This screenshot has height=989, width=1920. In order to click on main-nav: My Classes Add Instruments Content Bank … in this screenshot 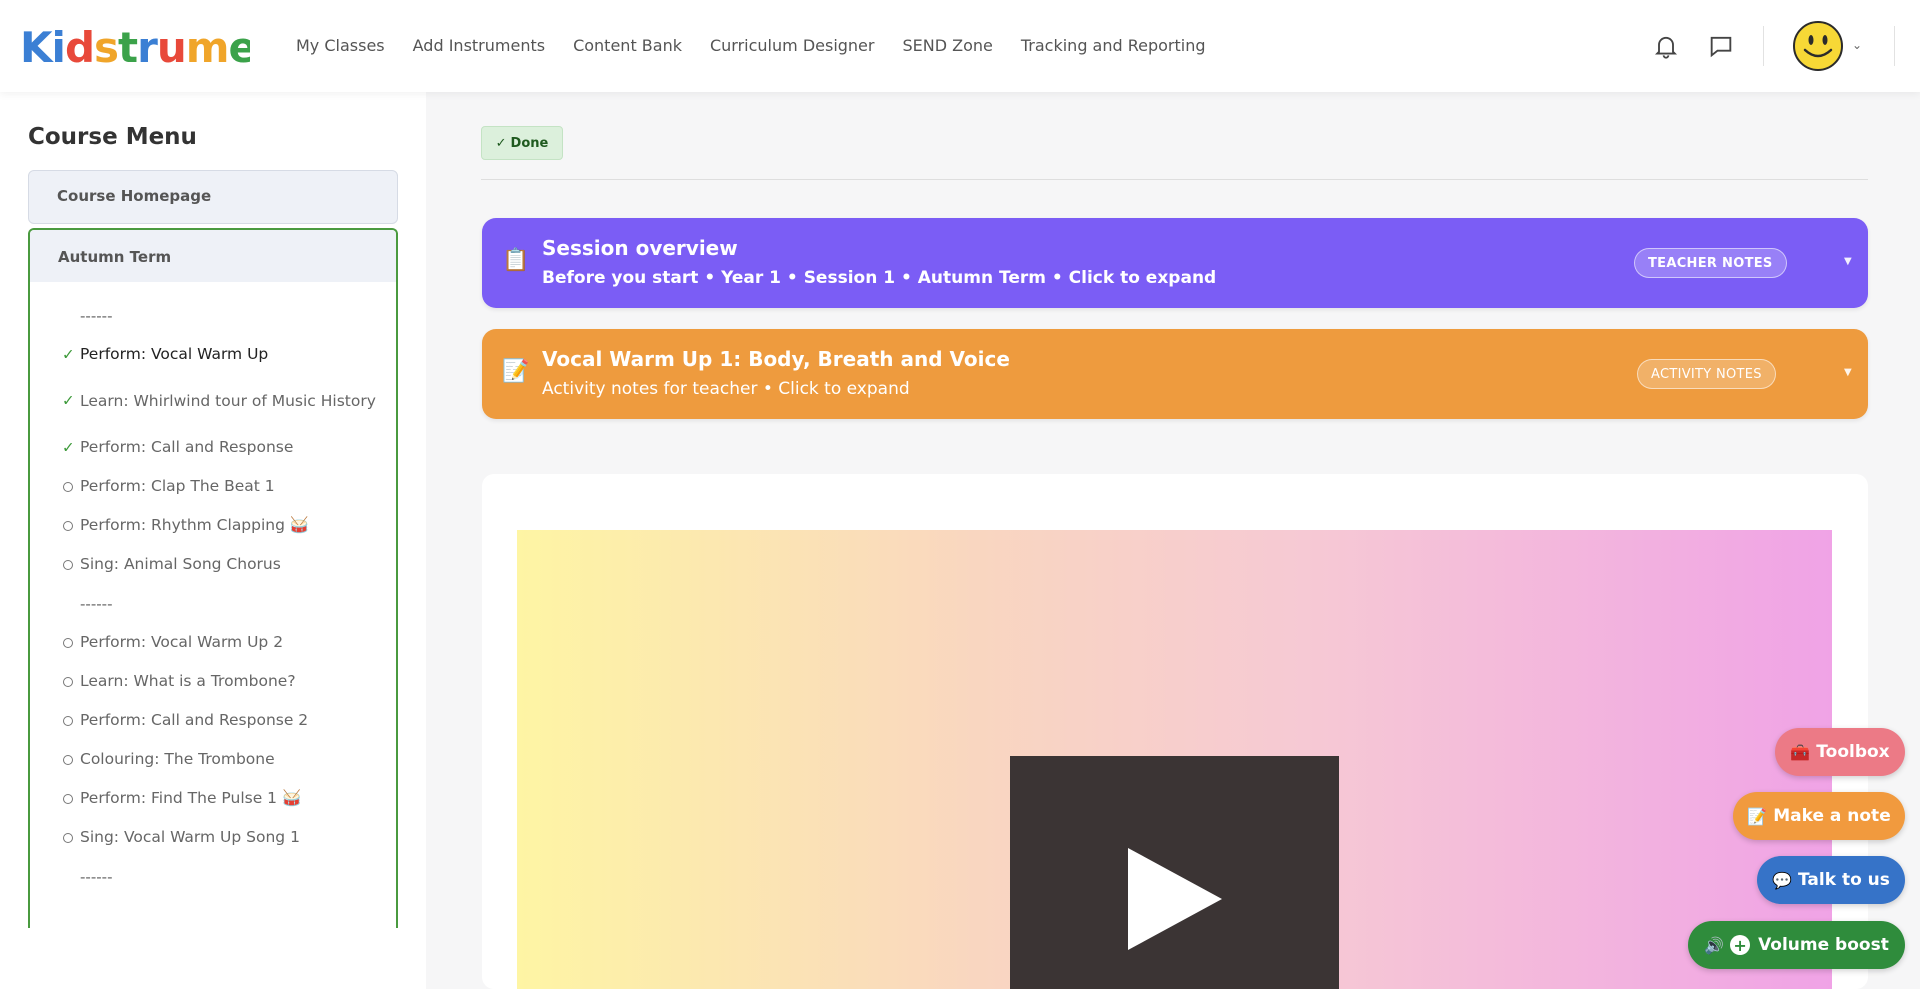, I will do `click(751, 45)`.